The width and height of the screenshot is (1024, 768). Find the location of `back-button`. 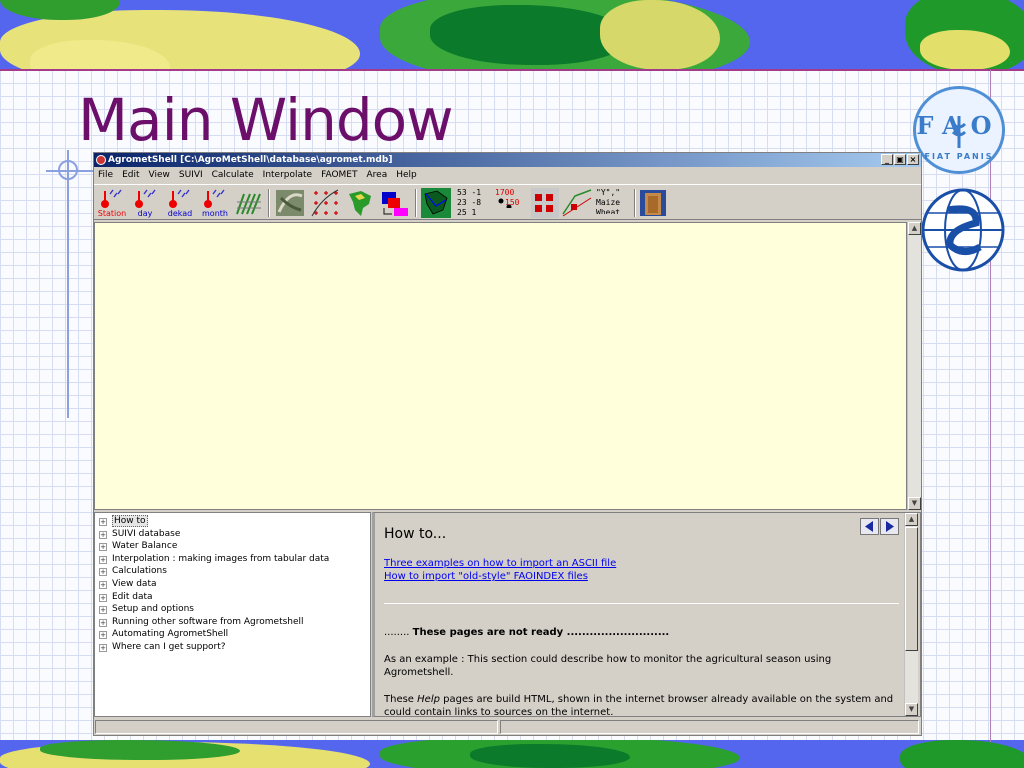

back-button is located at coordinates (869, 526).